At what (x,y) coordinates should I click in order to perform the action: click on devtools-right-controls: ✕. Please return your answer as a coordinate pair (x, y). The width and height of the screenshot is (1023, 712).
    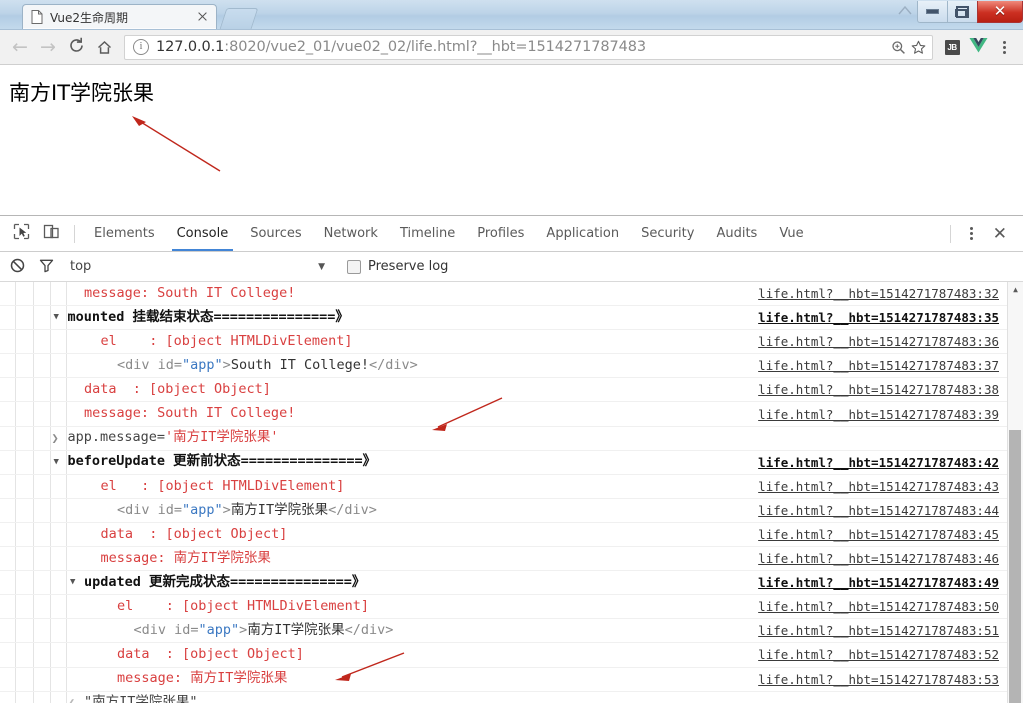
    Looking at the image, I should click on (982, 234).